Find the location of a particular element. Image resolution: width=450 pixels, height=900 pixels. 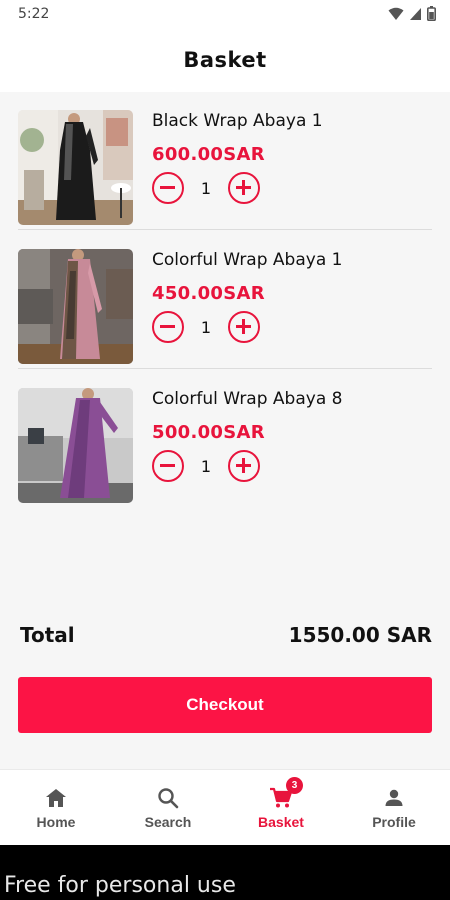

app-header: Basket is located at coordinates (225, 60).